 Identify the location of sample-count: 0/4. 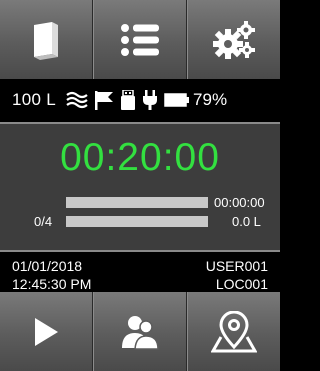
(43, 221).